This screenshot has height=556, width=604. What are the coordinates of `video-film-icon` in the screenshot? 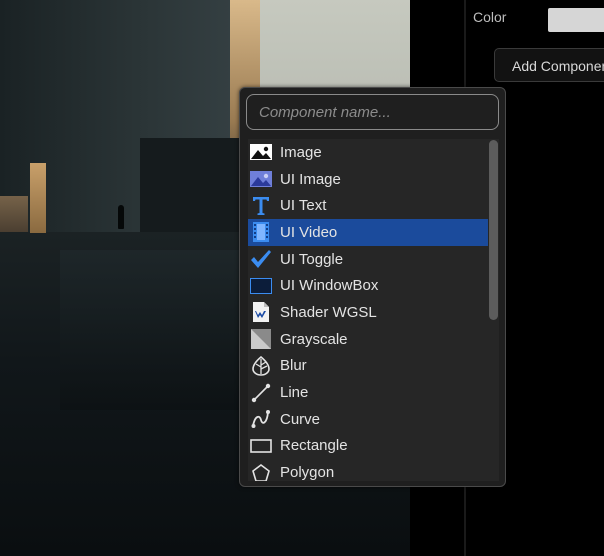 It's located at (261, 232).